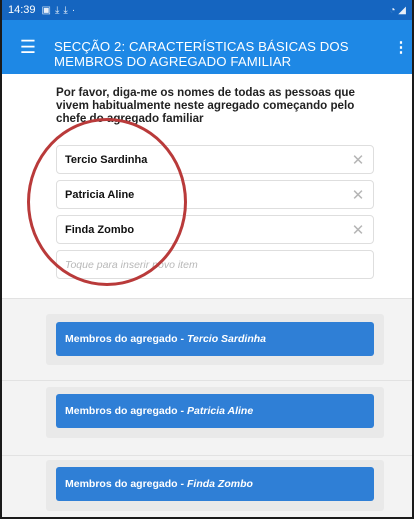 The width and height of the screenshot is (414, 519). What do you see at coordinates (106, 159) in the screenshot?
I see `item-value: Tercio Sardinha` at bounding box center [106, 159].